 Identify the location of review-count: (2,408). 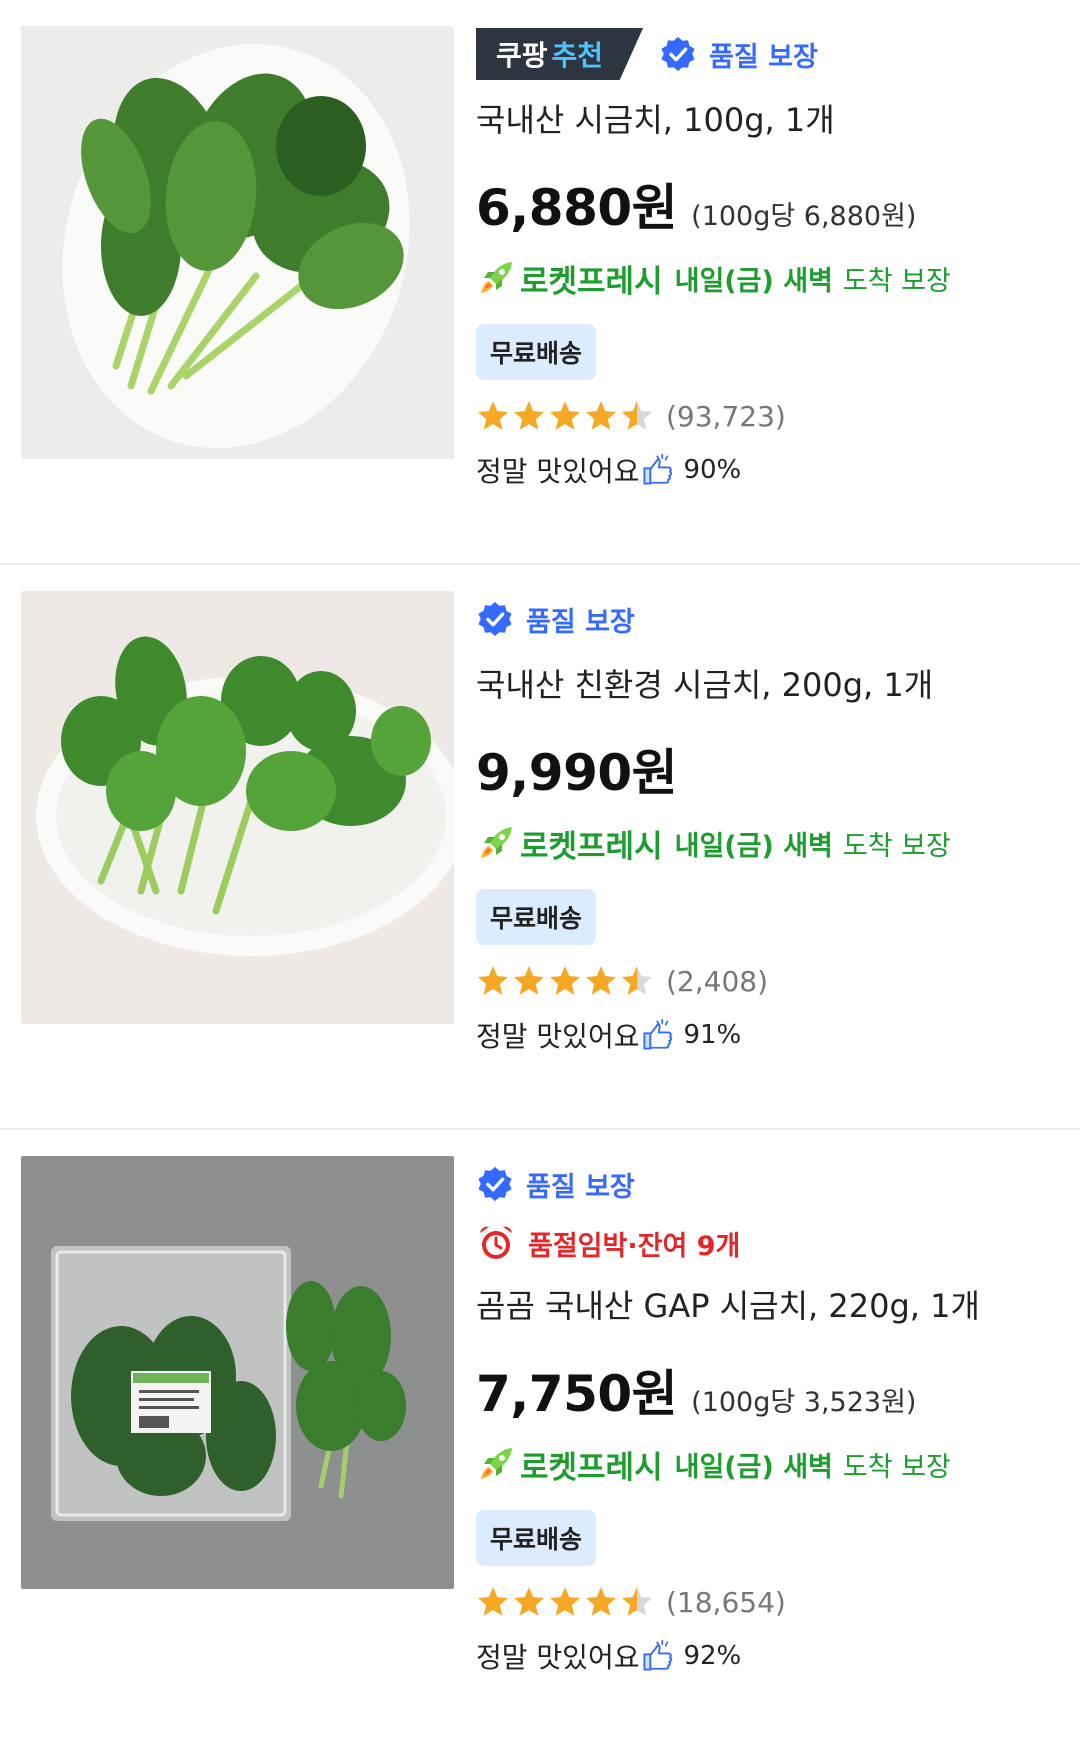
(717, 981).